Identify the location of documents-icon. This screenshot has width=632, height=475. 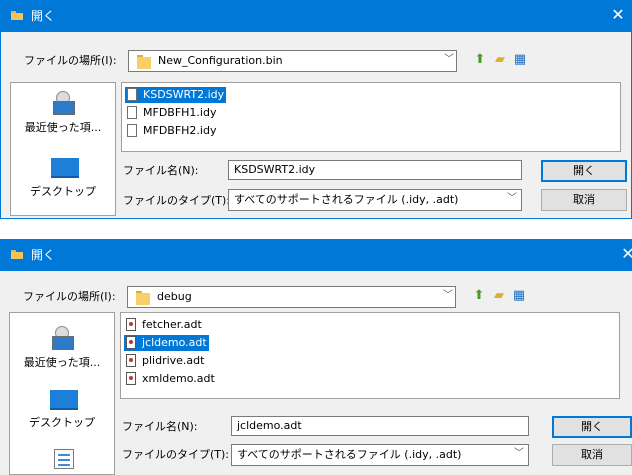
(64, 459).